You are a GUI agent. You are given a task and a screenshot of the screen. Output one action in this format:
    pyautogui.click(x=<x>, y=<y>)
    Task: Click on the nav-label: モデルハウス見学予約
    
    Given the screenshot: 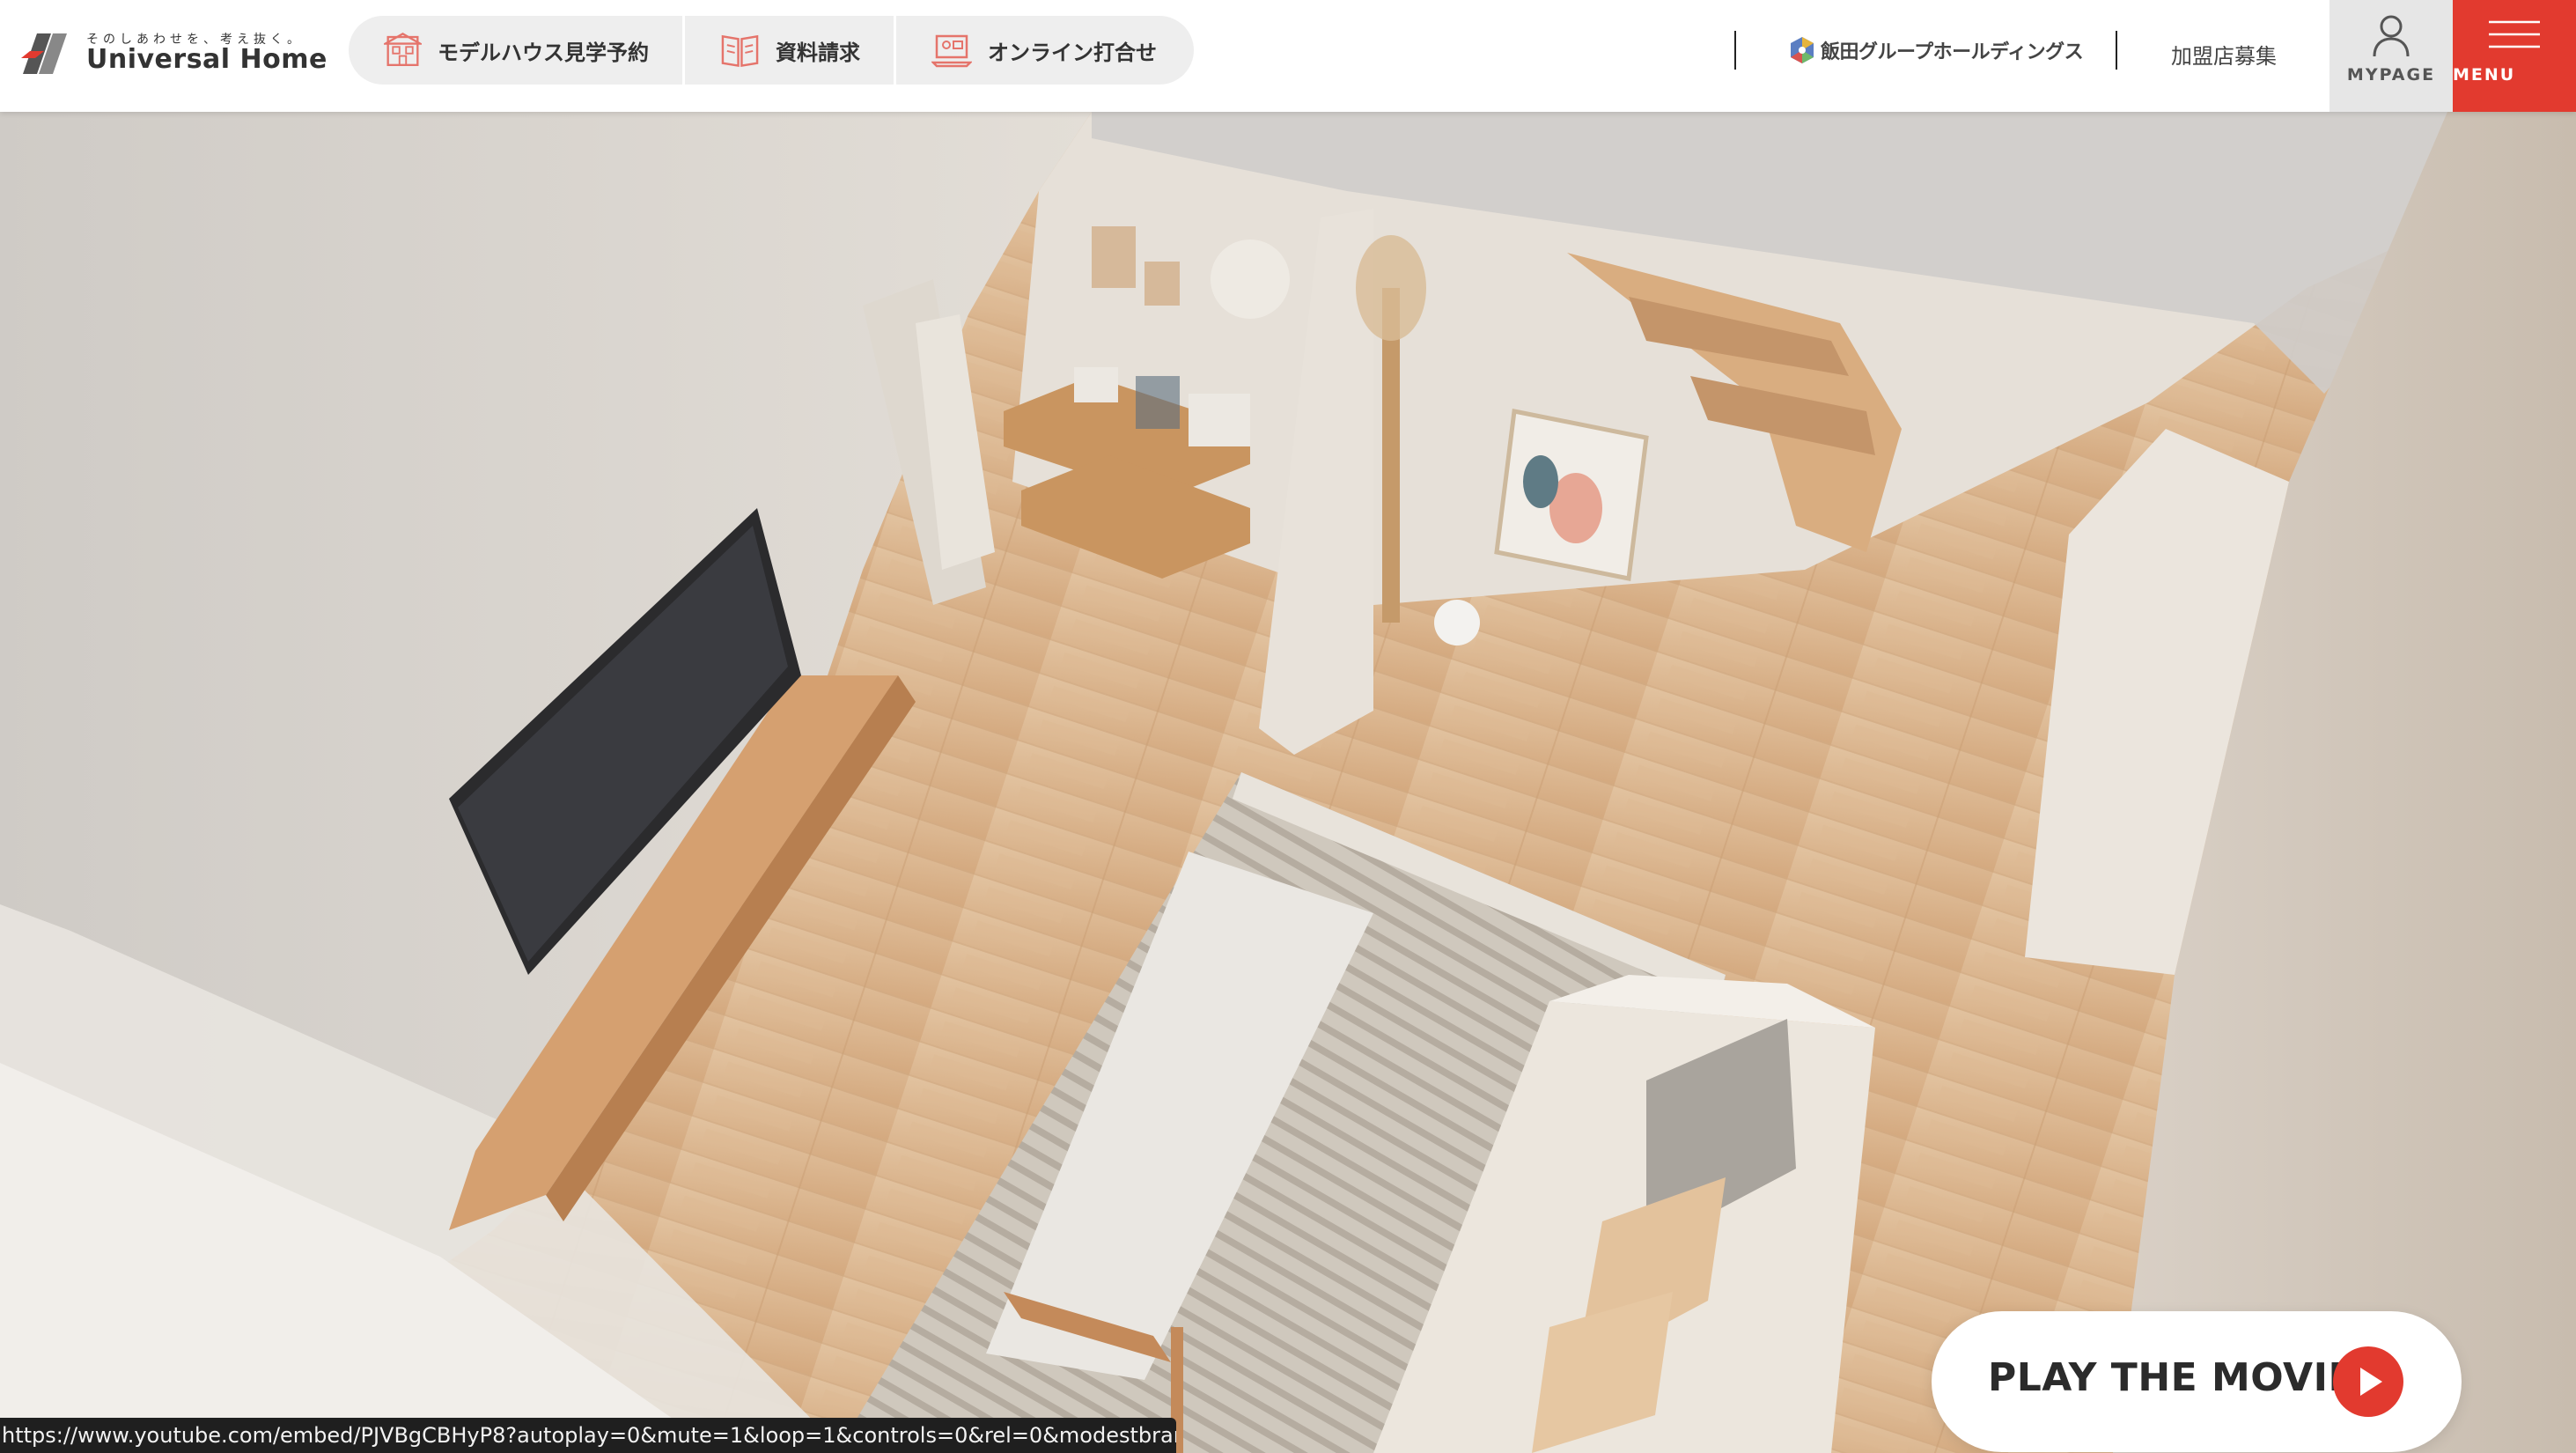 What is the action you would take?
    pyautogui.click(x=544, y=52)
    